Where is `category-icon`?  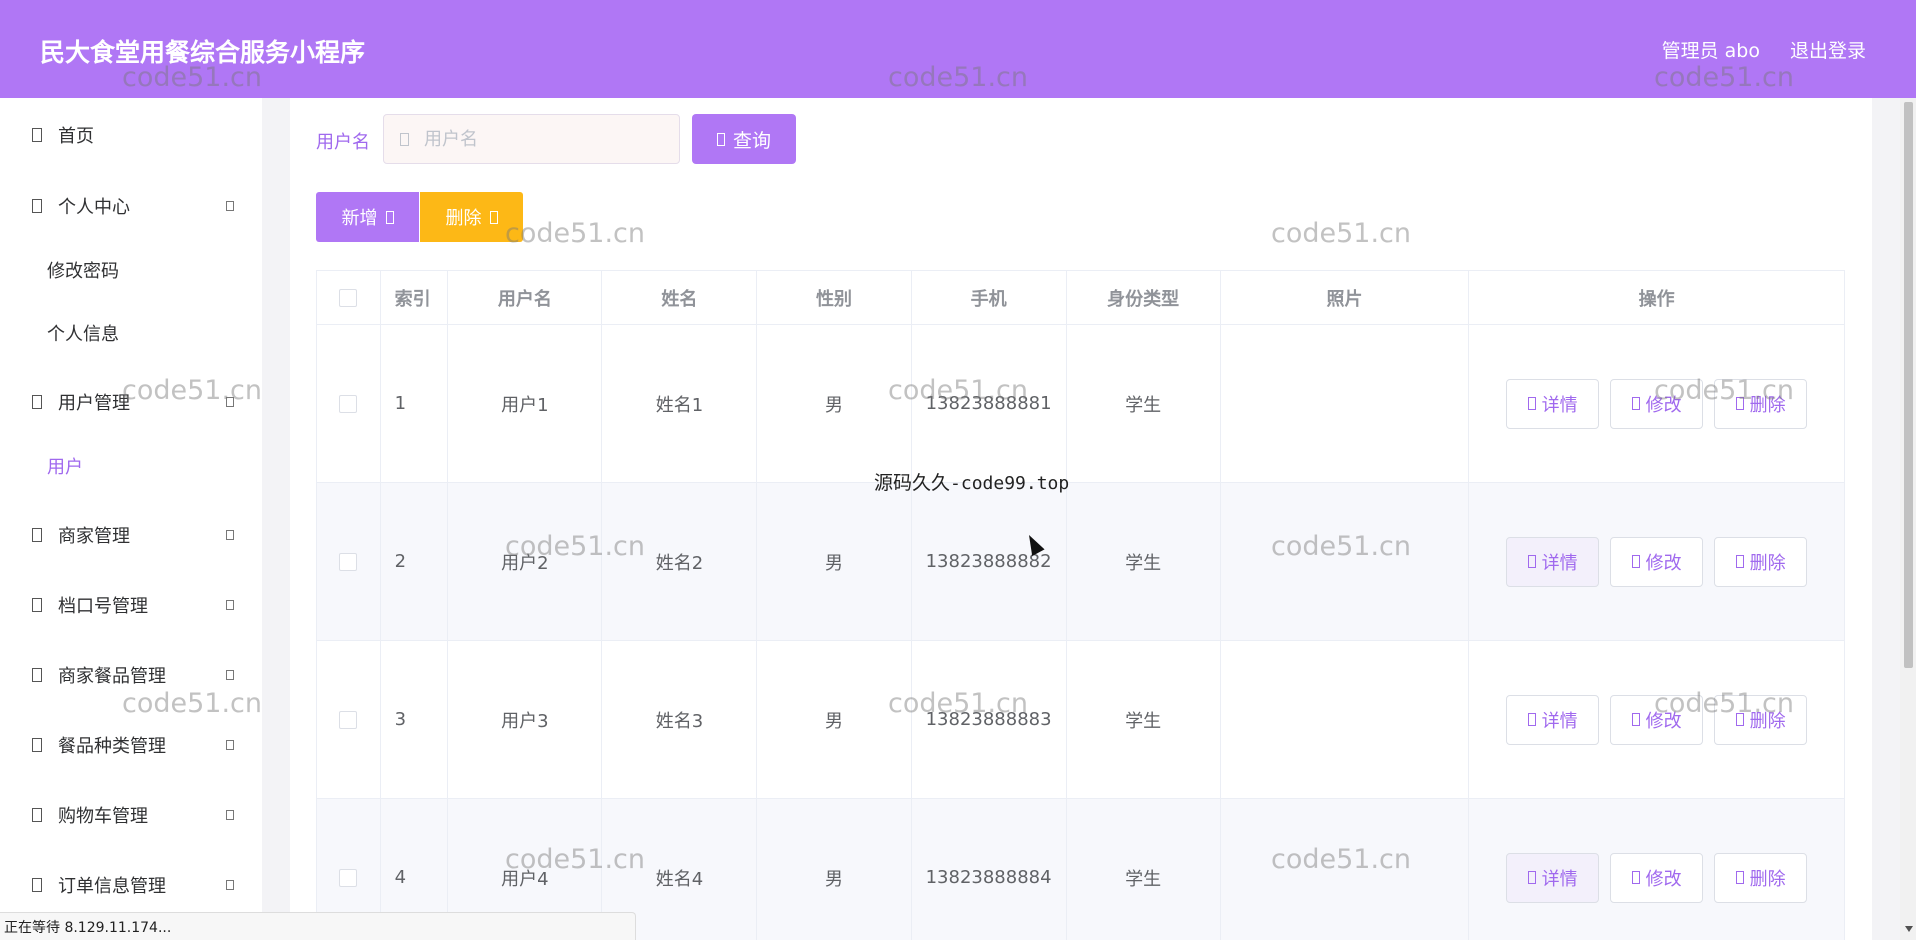 category-icon is located at coordinates (37, 745).